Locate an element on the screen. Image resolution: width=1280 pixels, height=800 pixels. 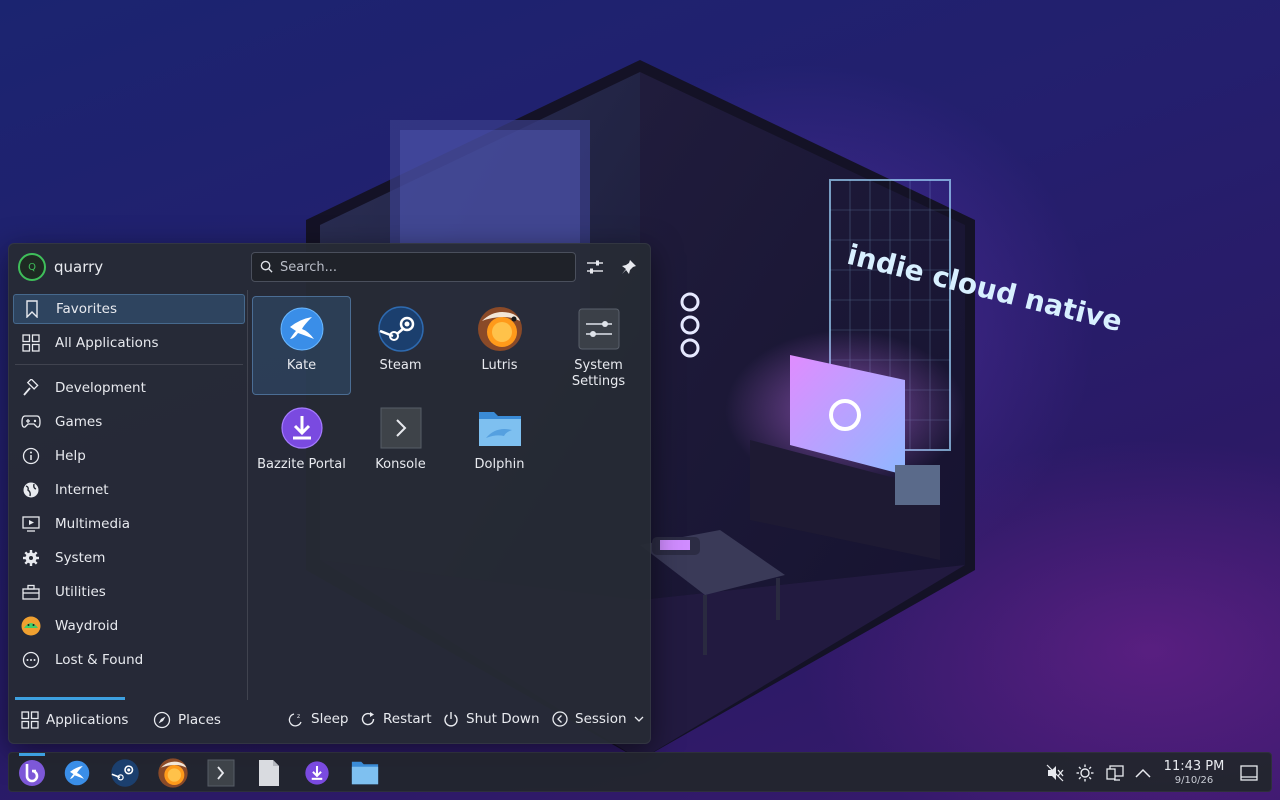
kate-icon is located at coordinates (77, 773).